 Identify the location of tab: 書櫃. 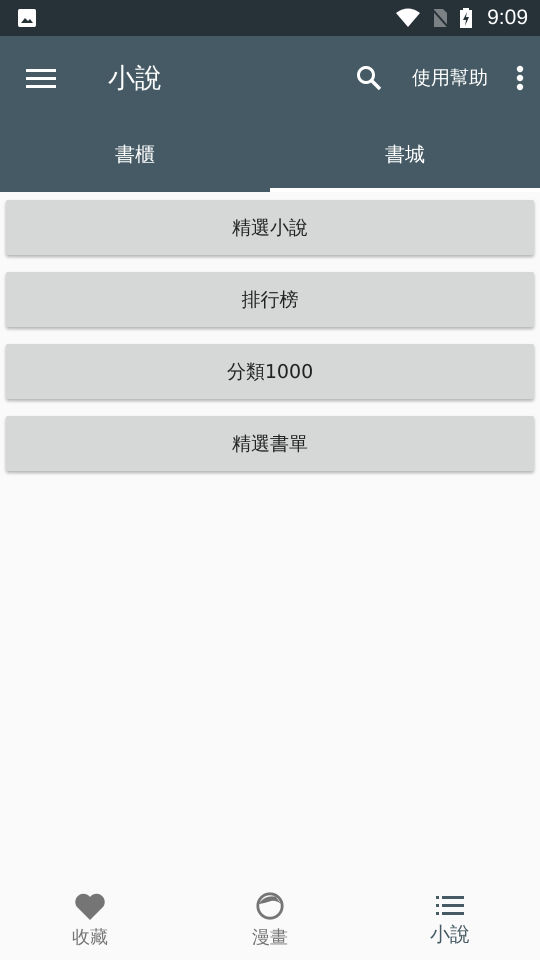
(135, 156).